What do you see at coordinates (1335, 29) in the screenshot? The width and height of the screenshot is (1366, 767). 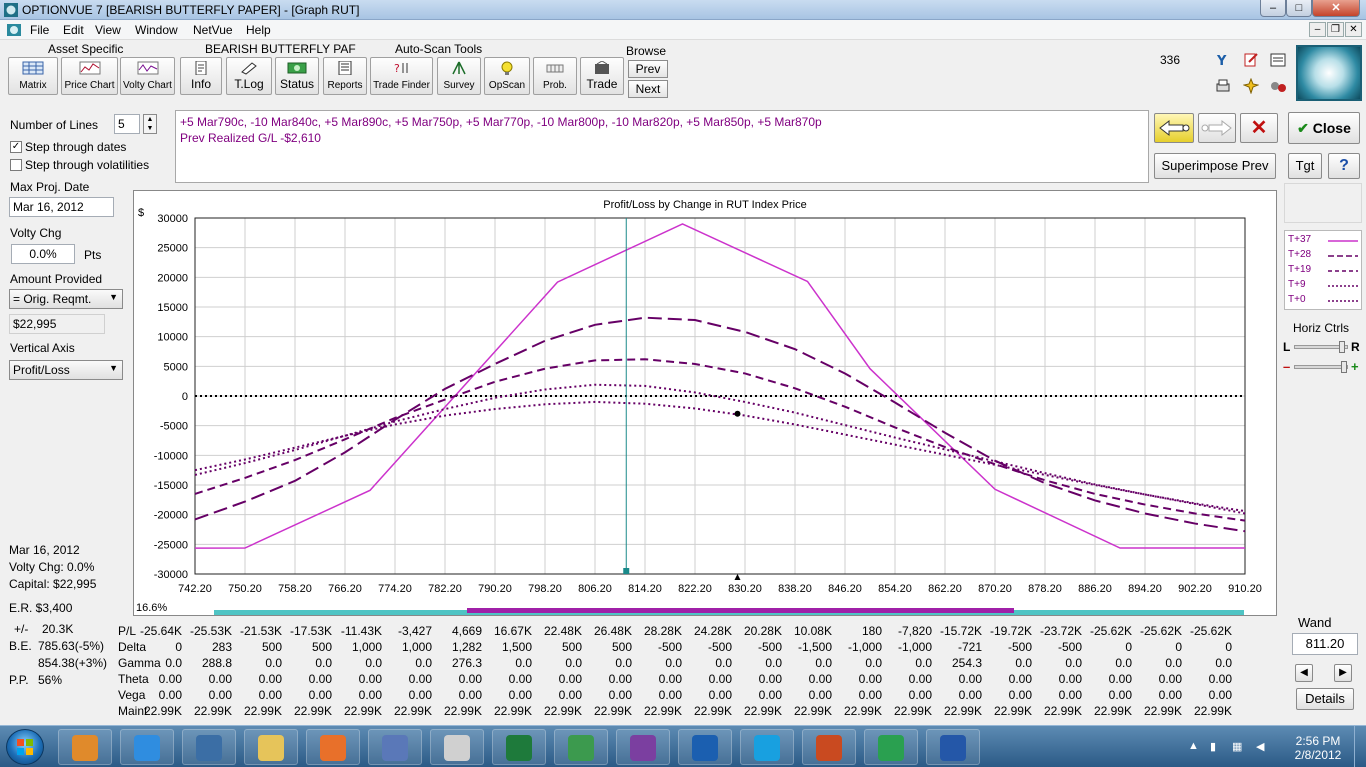 I see `mdi-restore-button: ❐` at bounding box center [1335, 29].